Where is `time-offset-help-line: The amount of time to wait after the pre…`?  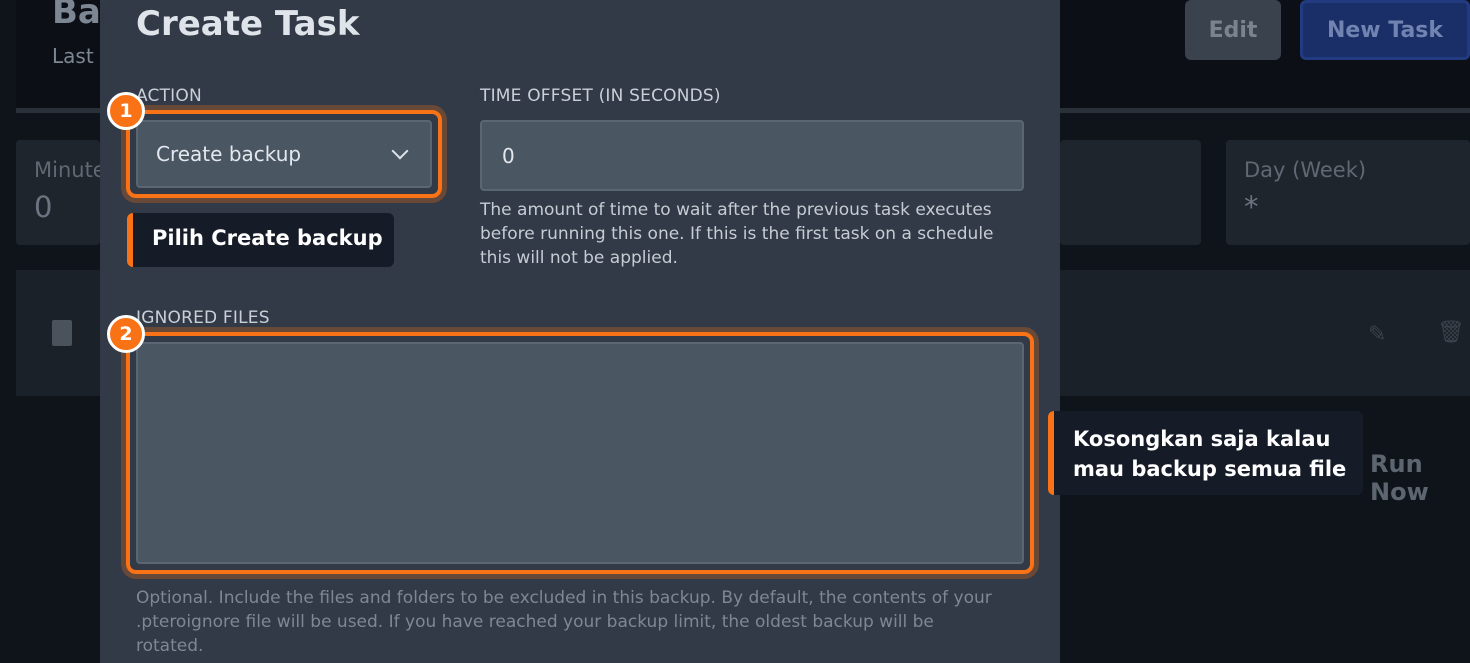
time-offset-help-line: The amount of time to wait after the pre… is located at coordinates (736, 210).